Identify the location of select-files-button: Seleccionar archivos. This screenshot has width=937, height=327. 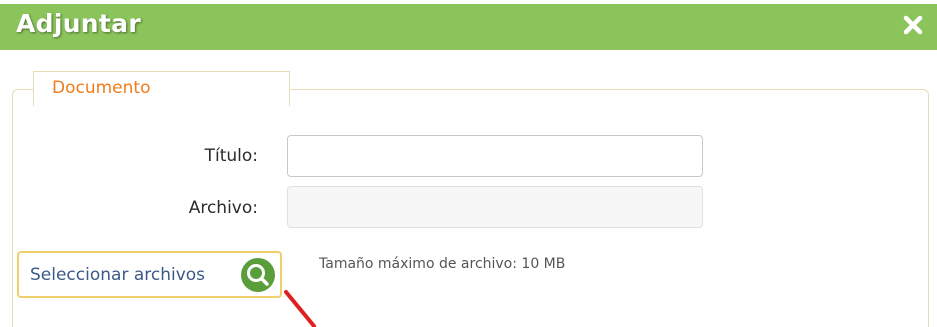
(149, 274).